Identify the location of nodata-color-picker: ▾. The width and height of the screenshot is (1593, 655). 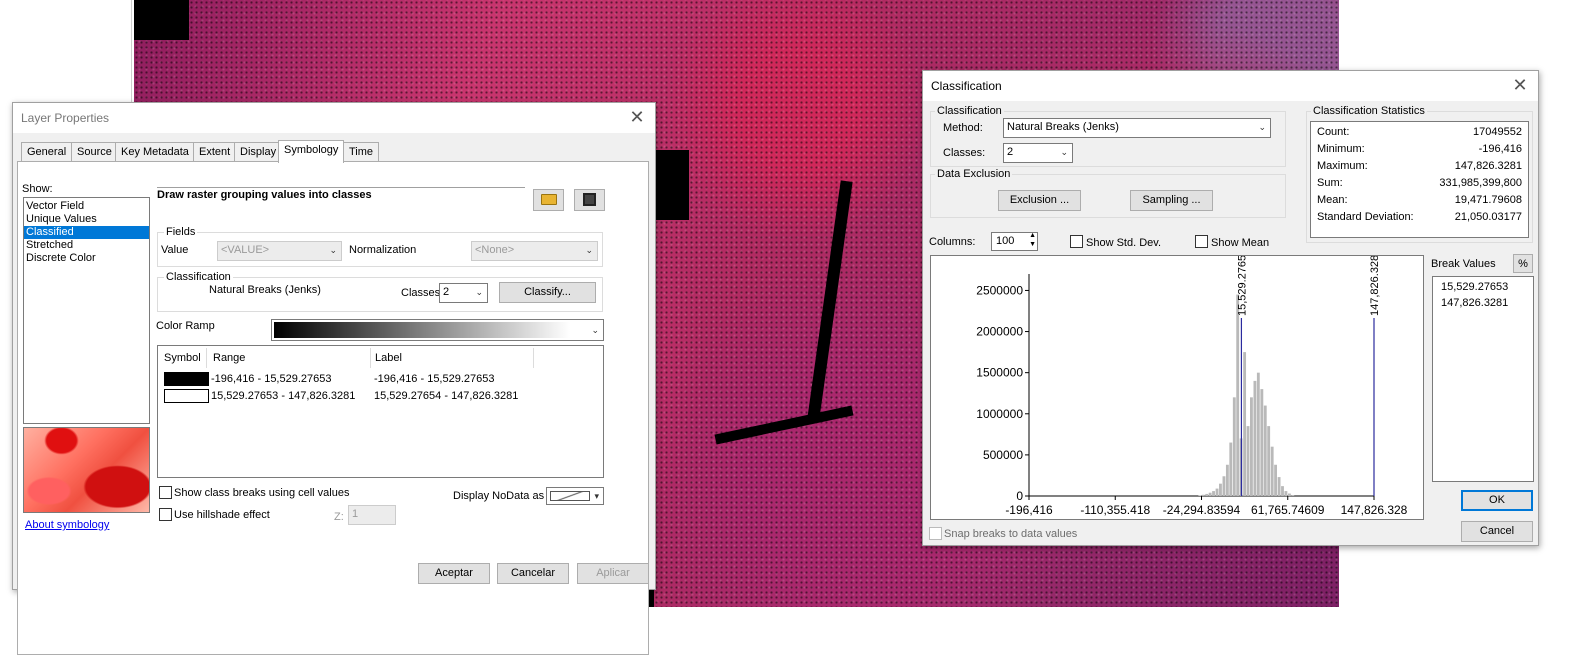
(575, 496).